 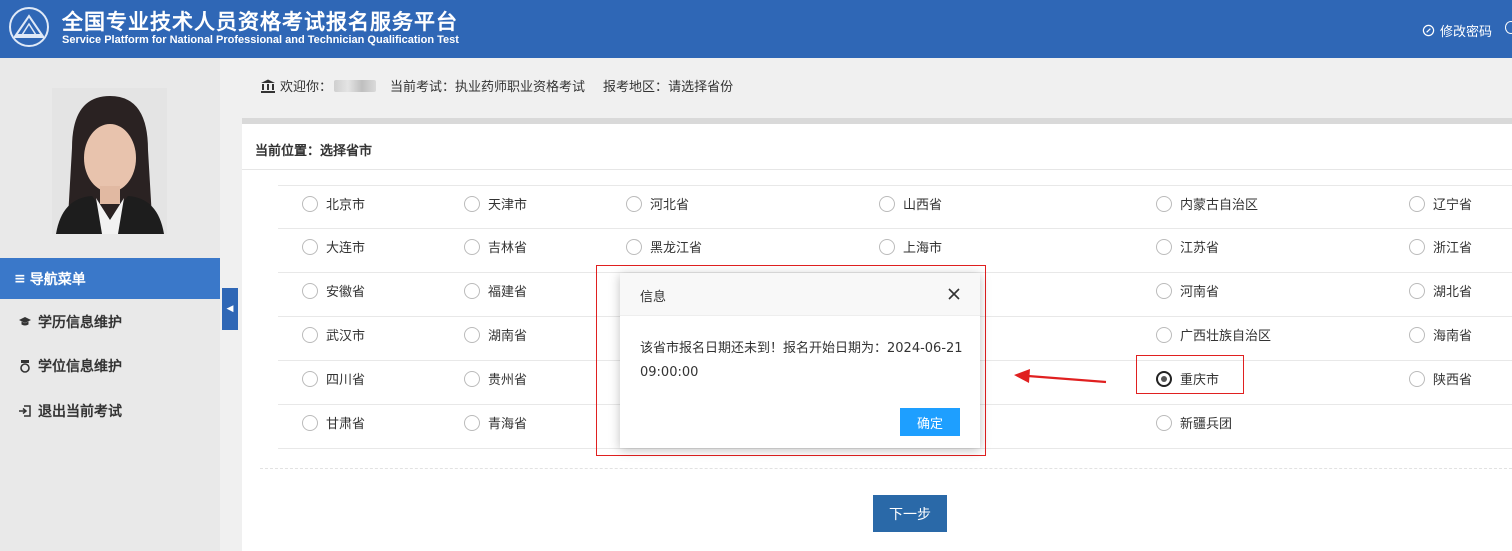 I want to click on province-option: 重庆市, so click(x=1187, y=378).